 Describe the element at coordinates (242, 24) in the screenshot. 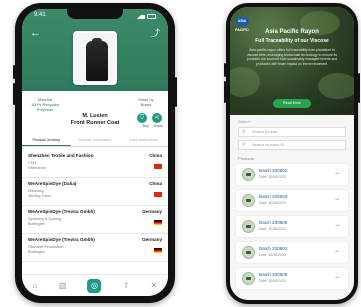

I see `brand-logo: ASIA PACIFIC` at that location.